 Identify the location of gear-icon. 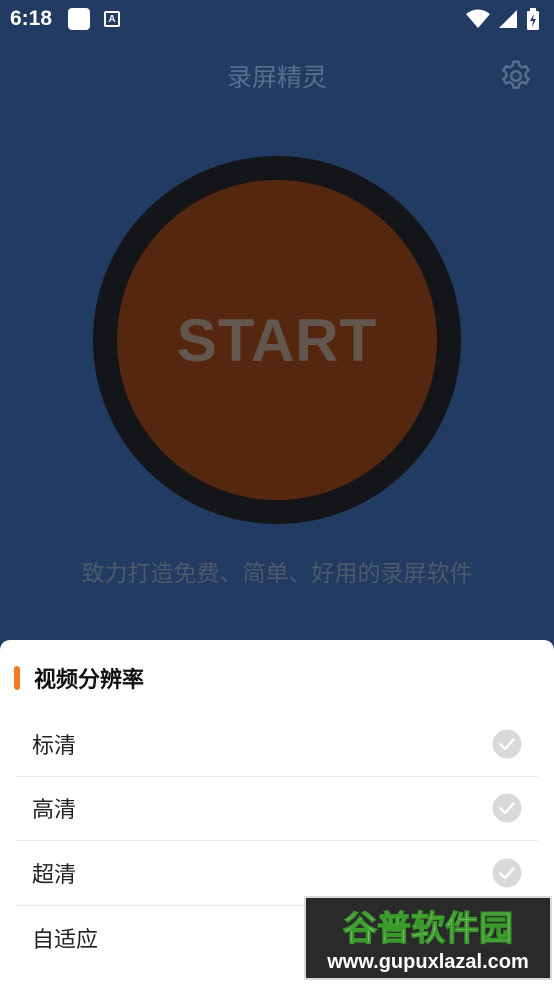
(516, 74).